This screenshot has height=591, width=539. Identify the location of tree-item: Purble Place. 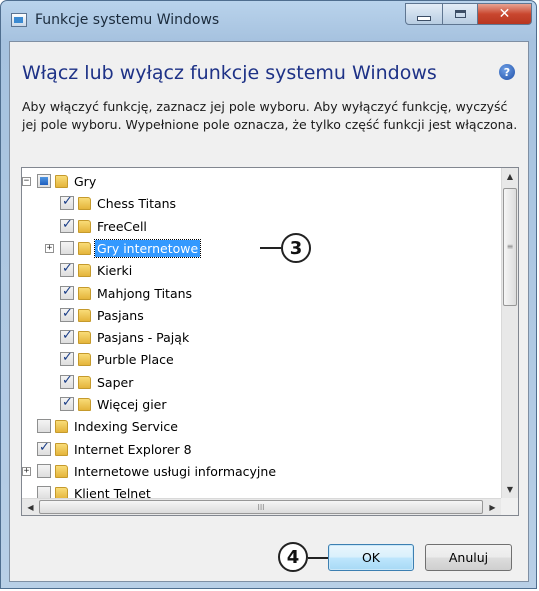
(257, 360).